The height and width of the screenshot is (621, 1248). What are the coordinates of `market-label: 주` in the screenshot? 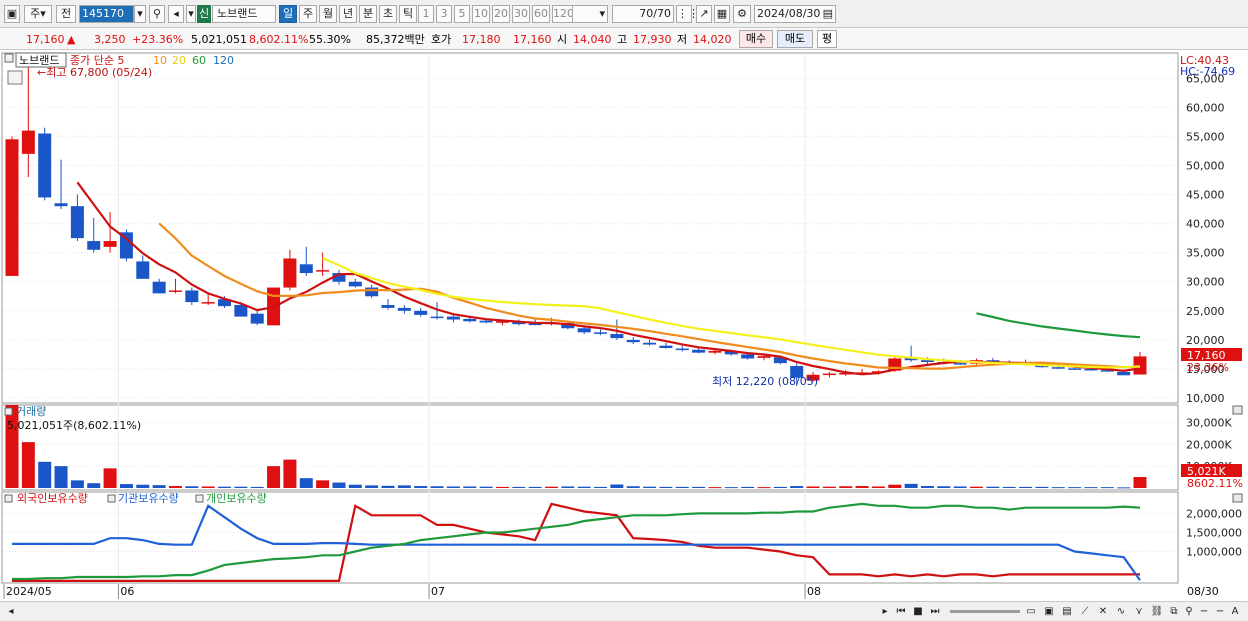 It's located at (35, 13).